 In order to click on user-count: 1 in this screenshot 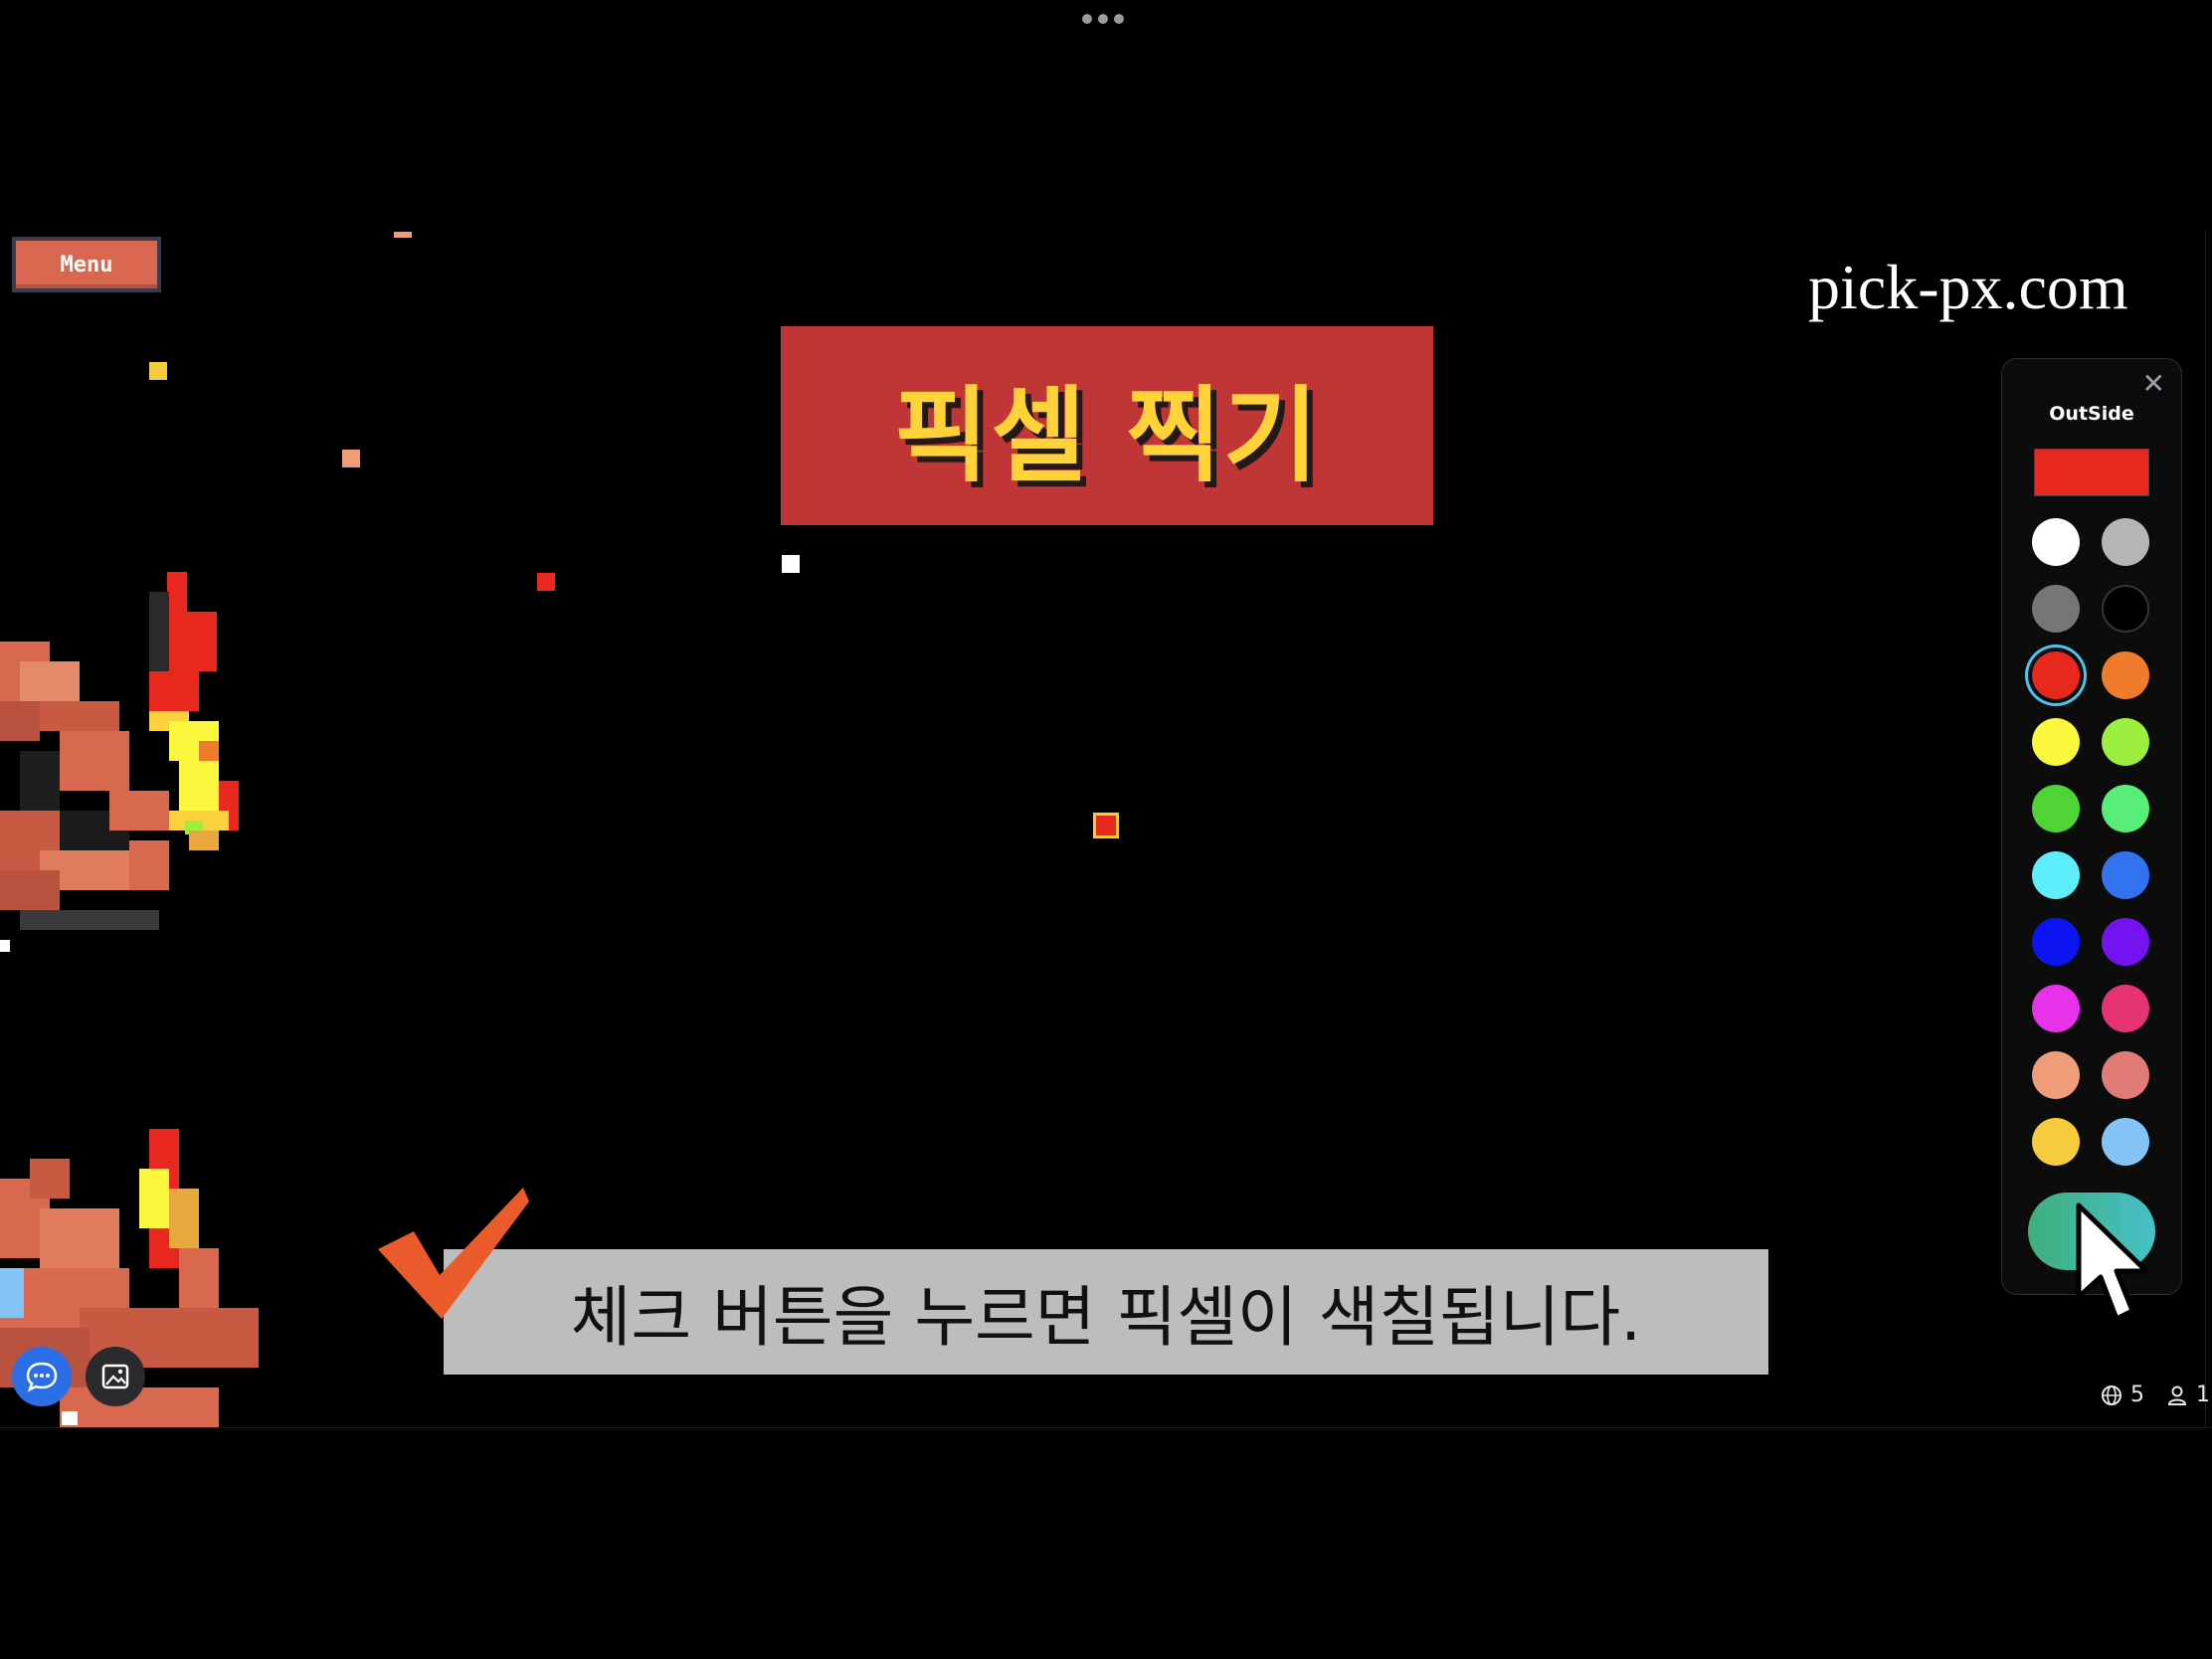, I will do `click(2203, 1394)`.